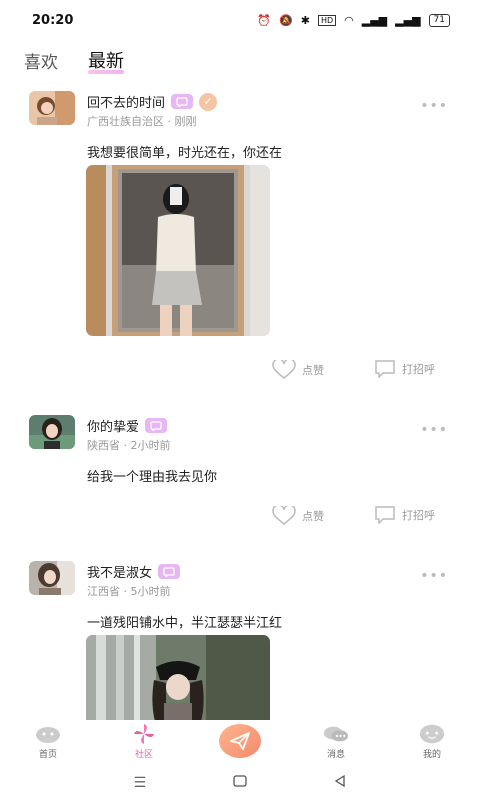  Describe the element at coordinates (335, 755) in the screenshot. I see `nav-messages-label: 消息` at that location.